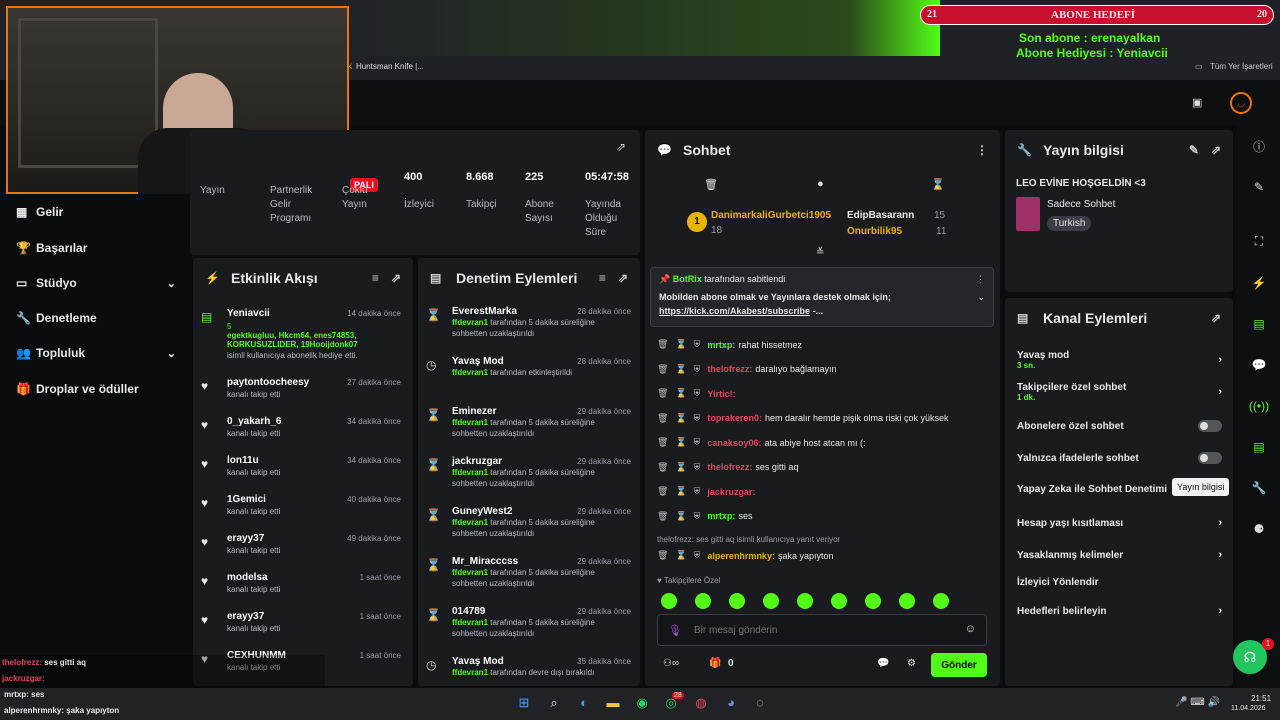  What do you see at coordinates (96, 318) in the screenshot?
I see `sidebar-item-denetleme: 🔧 Denetleme` at bounding box center [96, 318].